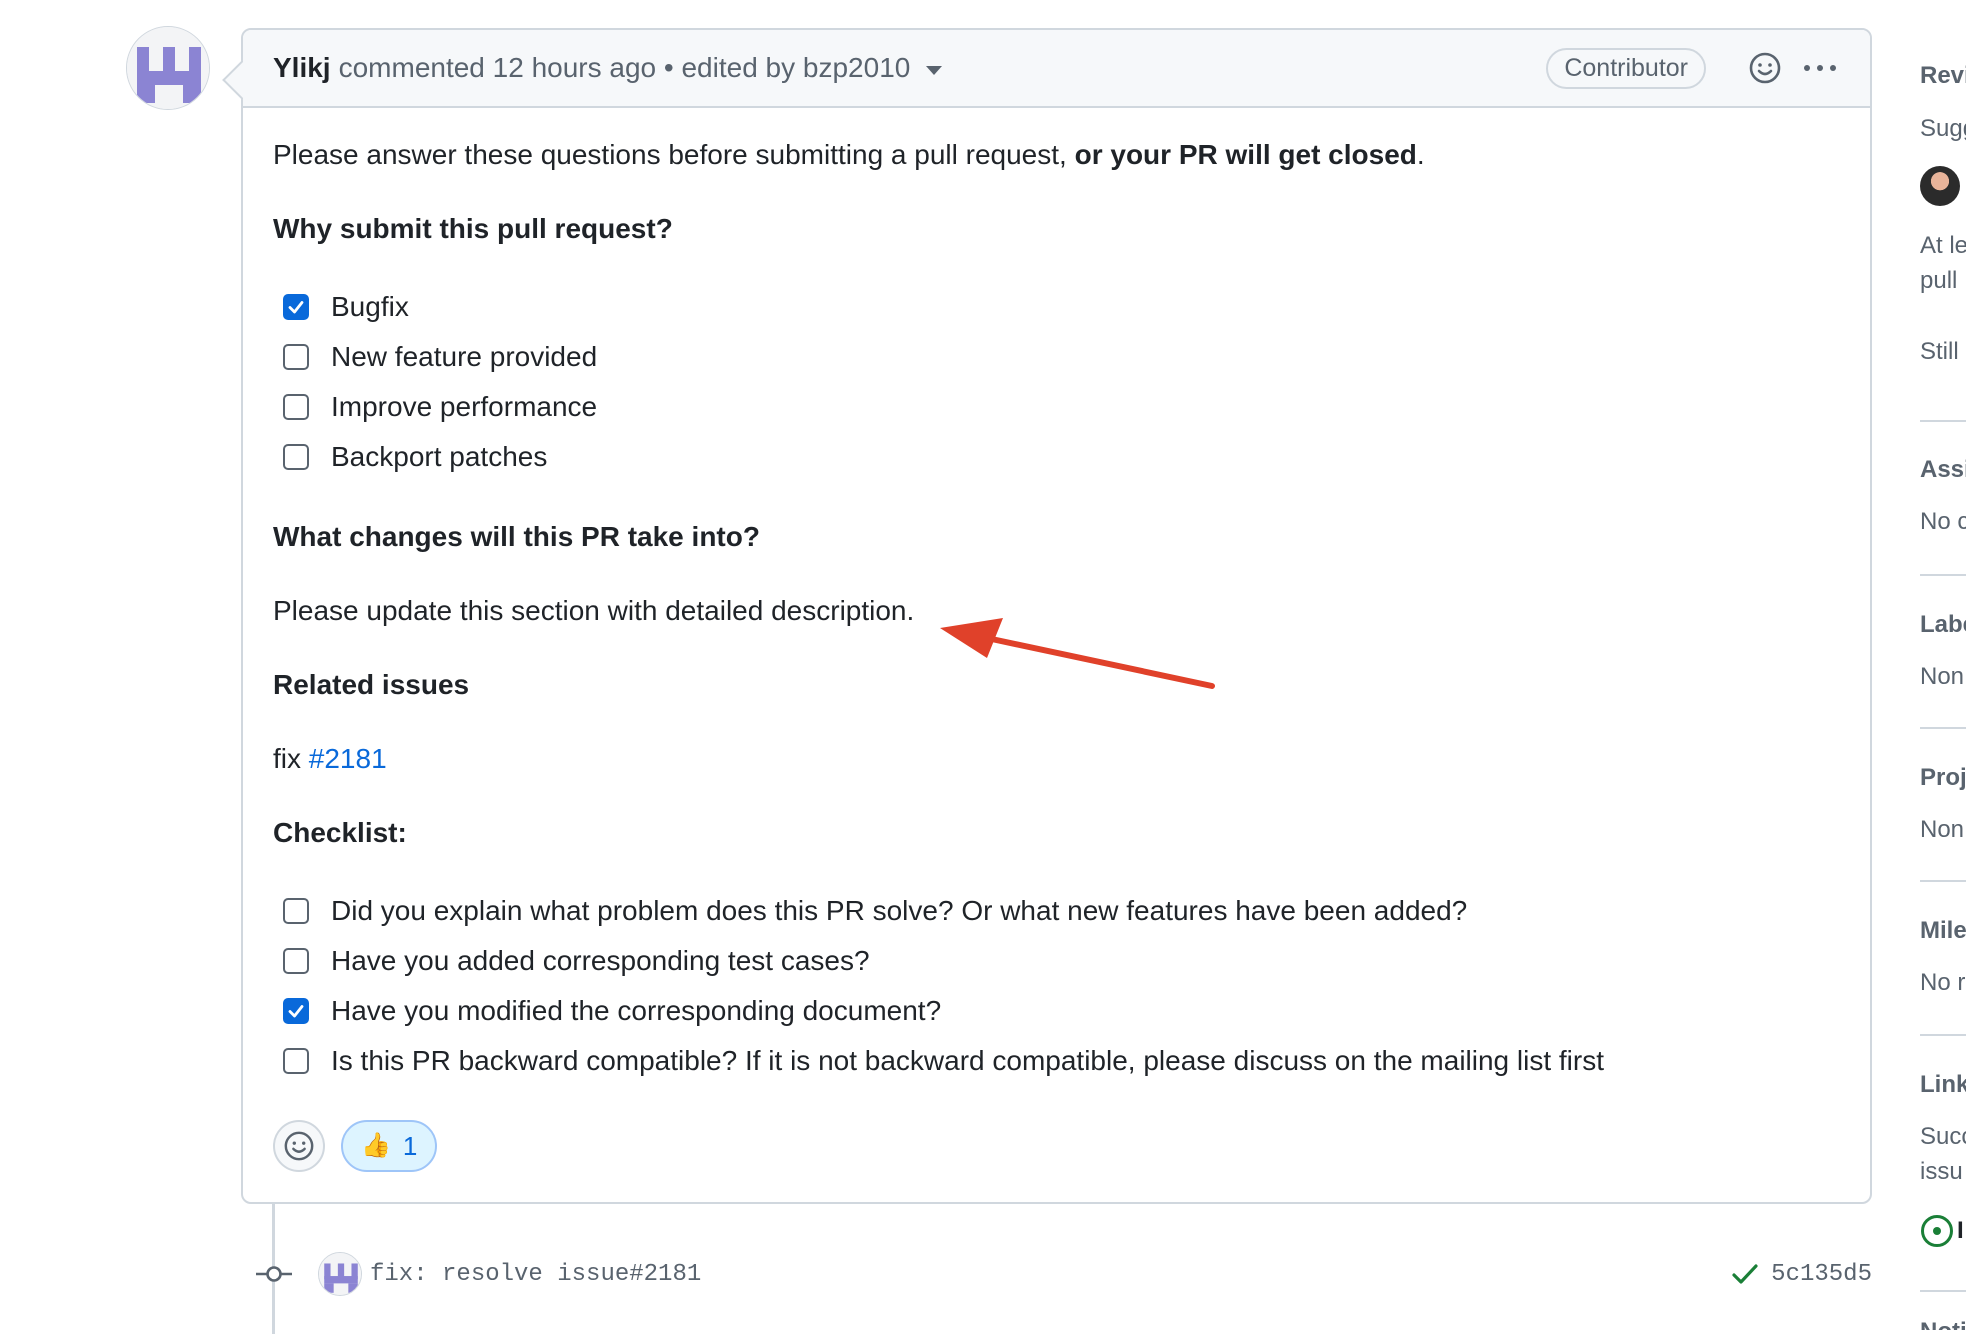 This screenshot has height=1334, width=1966. What do you see at coordinates (1077, 653) in the screenshot?
I see `annotation-arrow-icon` at bounding box center [1077, 653].